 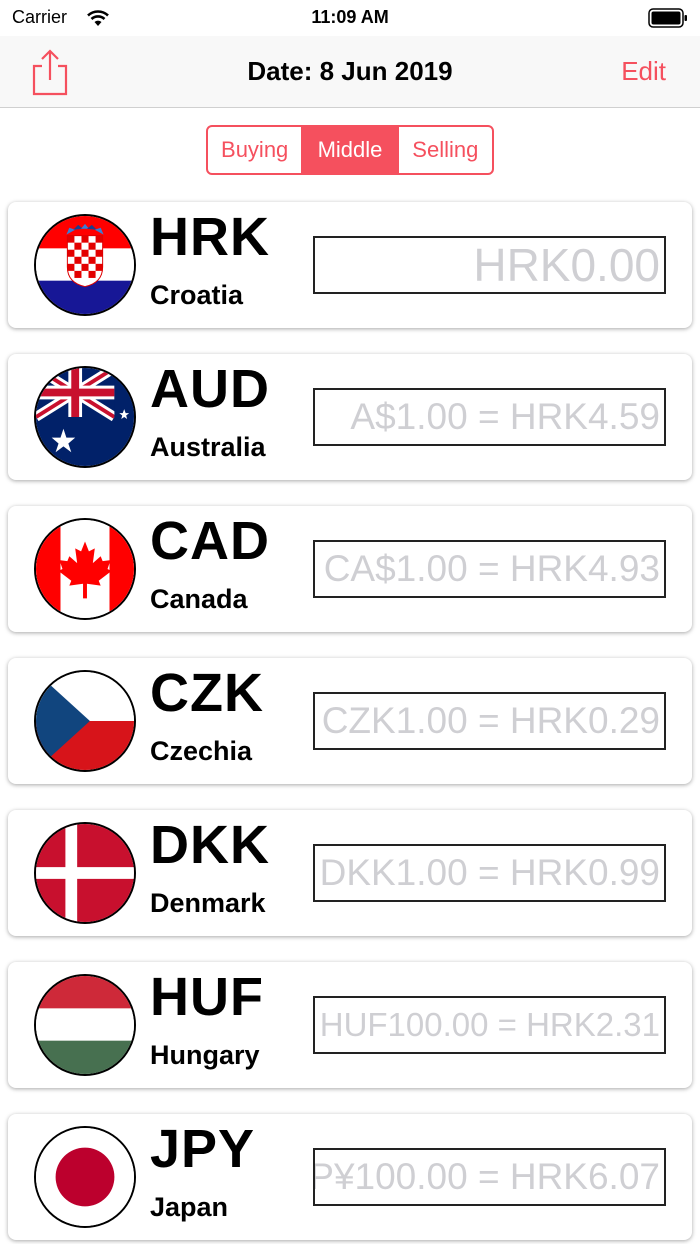 What do you see at coordinates (444, 150) in the screenshot?
I see `segment-selling: Selling` at bounding box center [444, 150].